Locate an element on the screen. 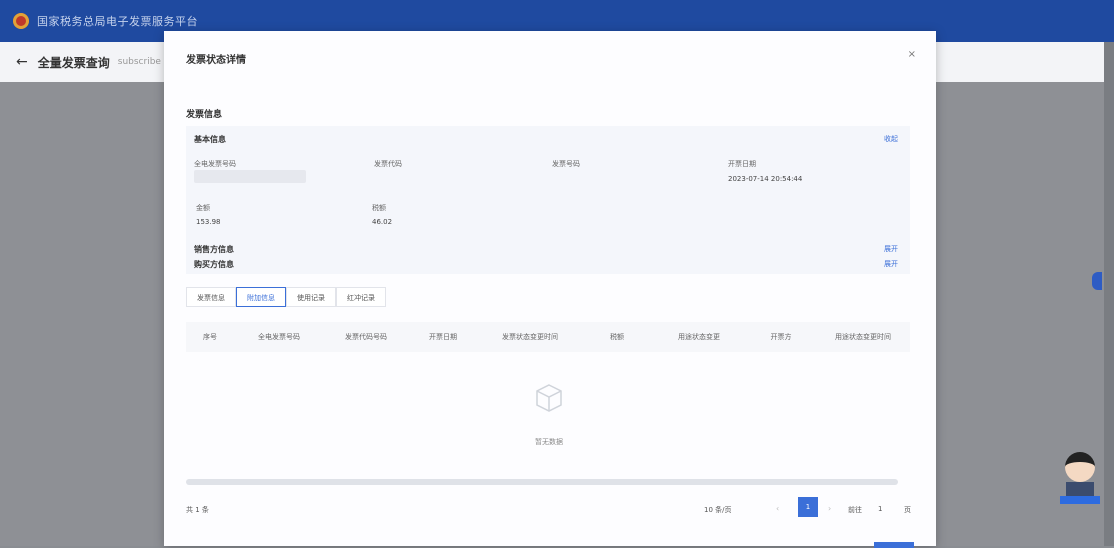 The height and width of the screenshot is (548, 1114). field-label-invoice-no: 发票号码 is located at coordinates (566, 164).